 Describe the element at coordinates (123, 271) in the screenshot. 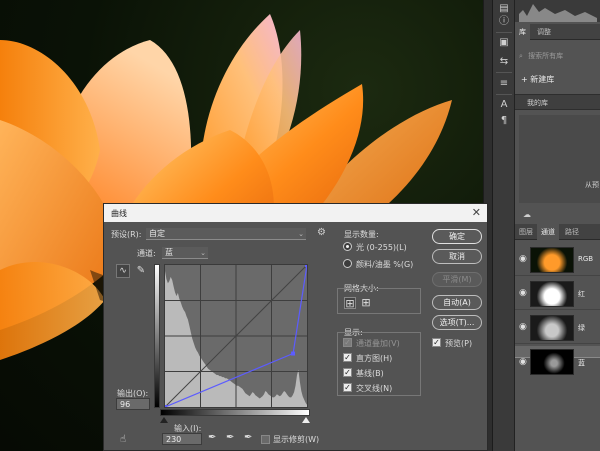

I see `curve-point-tool-icon: ∿` at that location.